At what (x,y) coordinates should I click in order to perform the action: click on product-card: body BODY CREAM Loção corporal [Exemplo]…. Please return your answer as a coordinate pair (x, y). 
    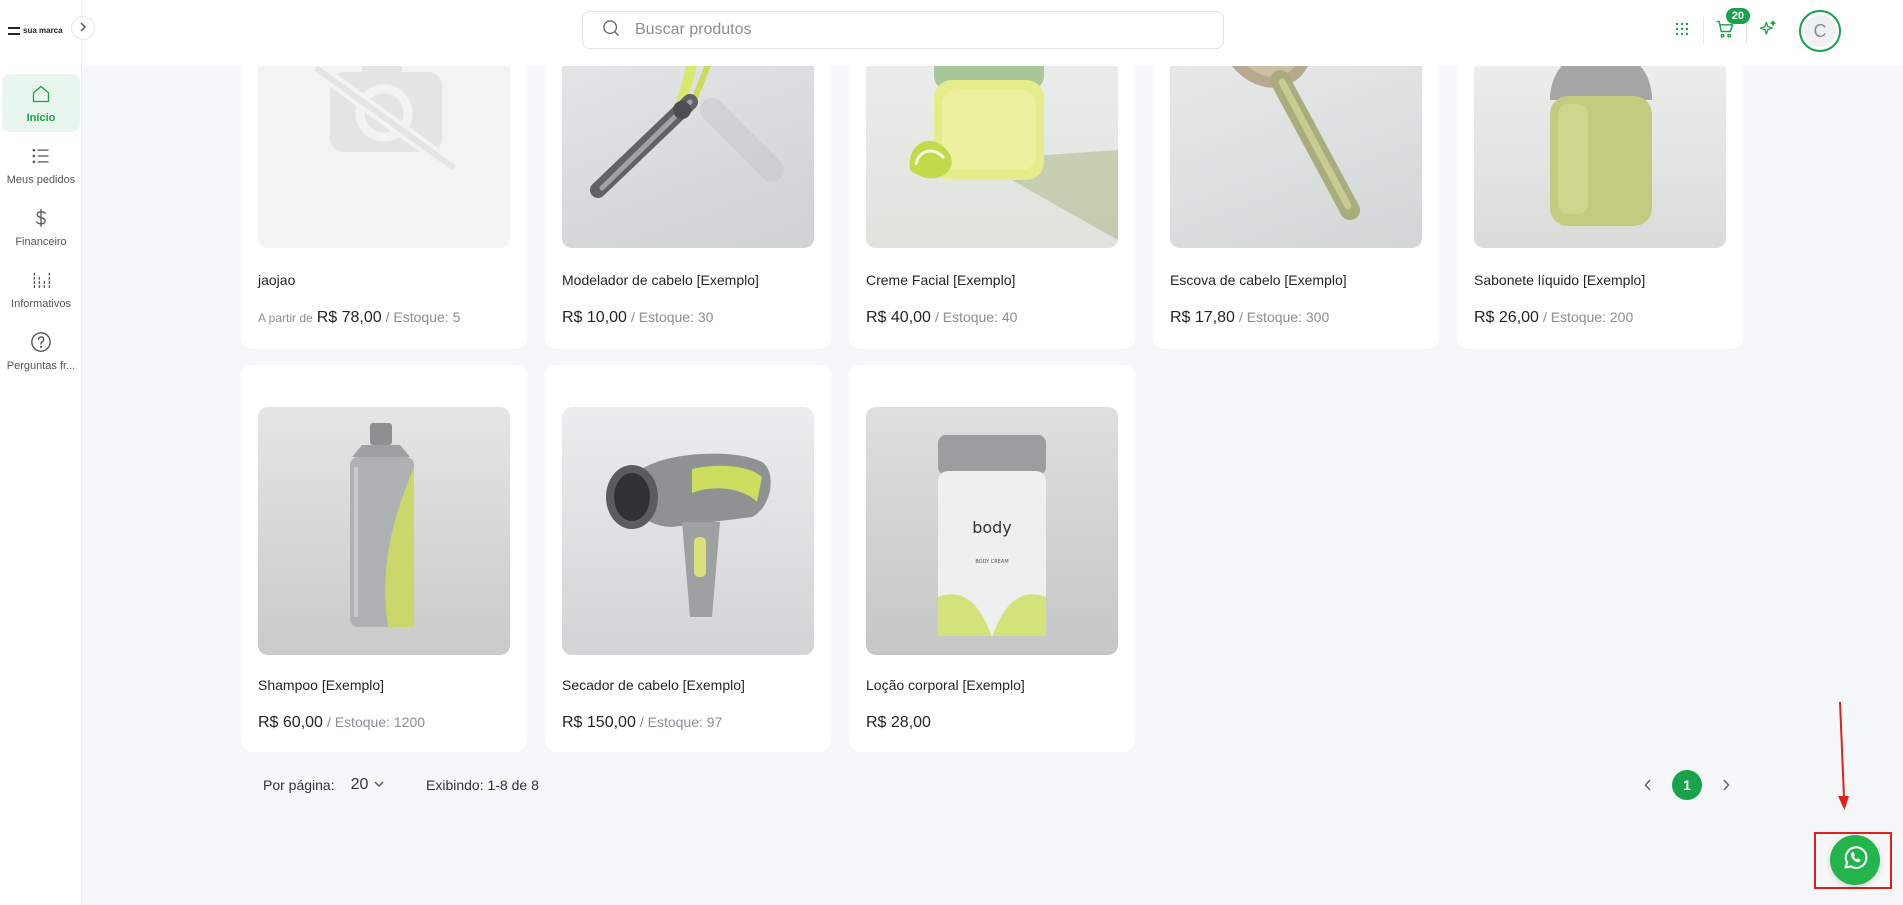
    Looking at the image, I should click on (992, 558).